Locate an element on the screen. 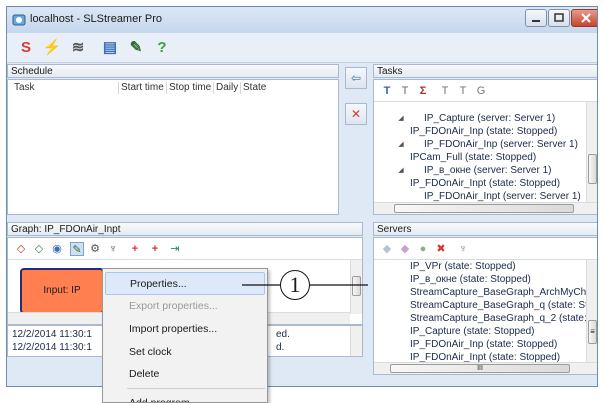 The image size is (604, 403). tree-item: IP_FDOnAir_Inpt (state: Stopped) is located at coordinates (485, 183).